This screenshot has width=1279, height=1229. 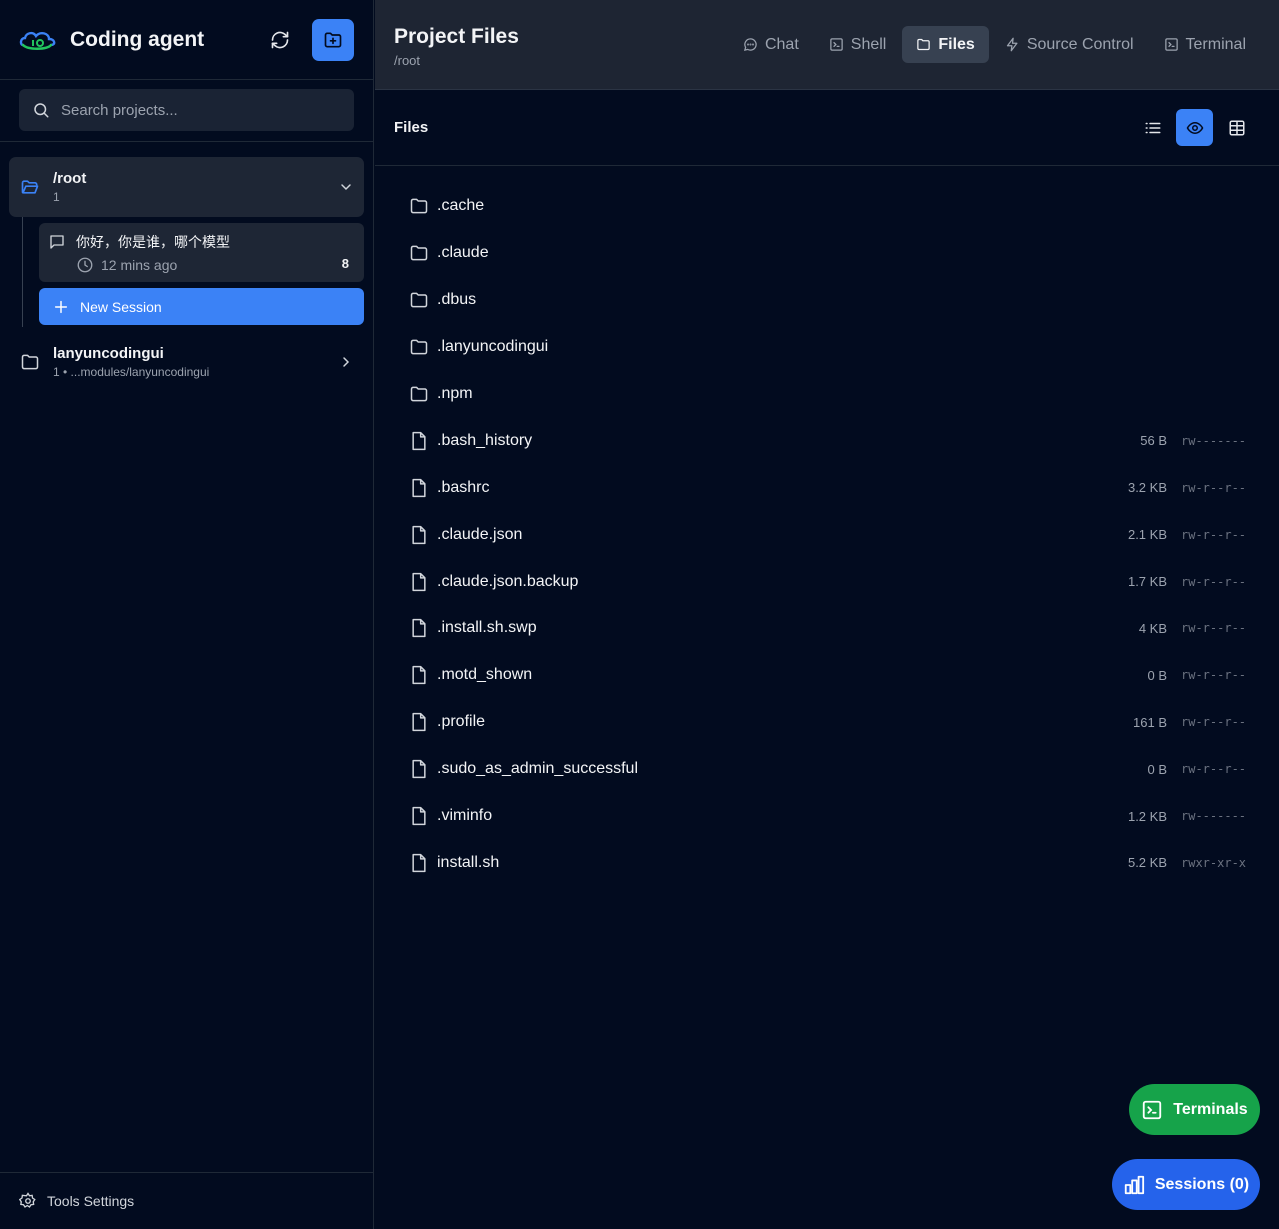 I want to click on file-name: install.sh, so click(x=468, y=862).